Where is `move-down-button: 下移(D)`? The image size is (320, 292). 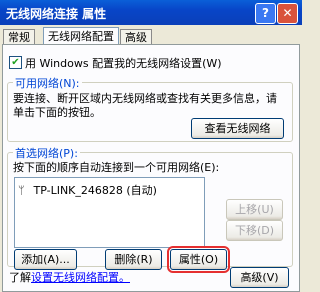 move-down-button: 下移(D) is located at coordinates (254, 230).